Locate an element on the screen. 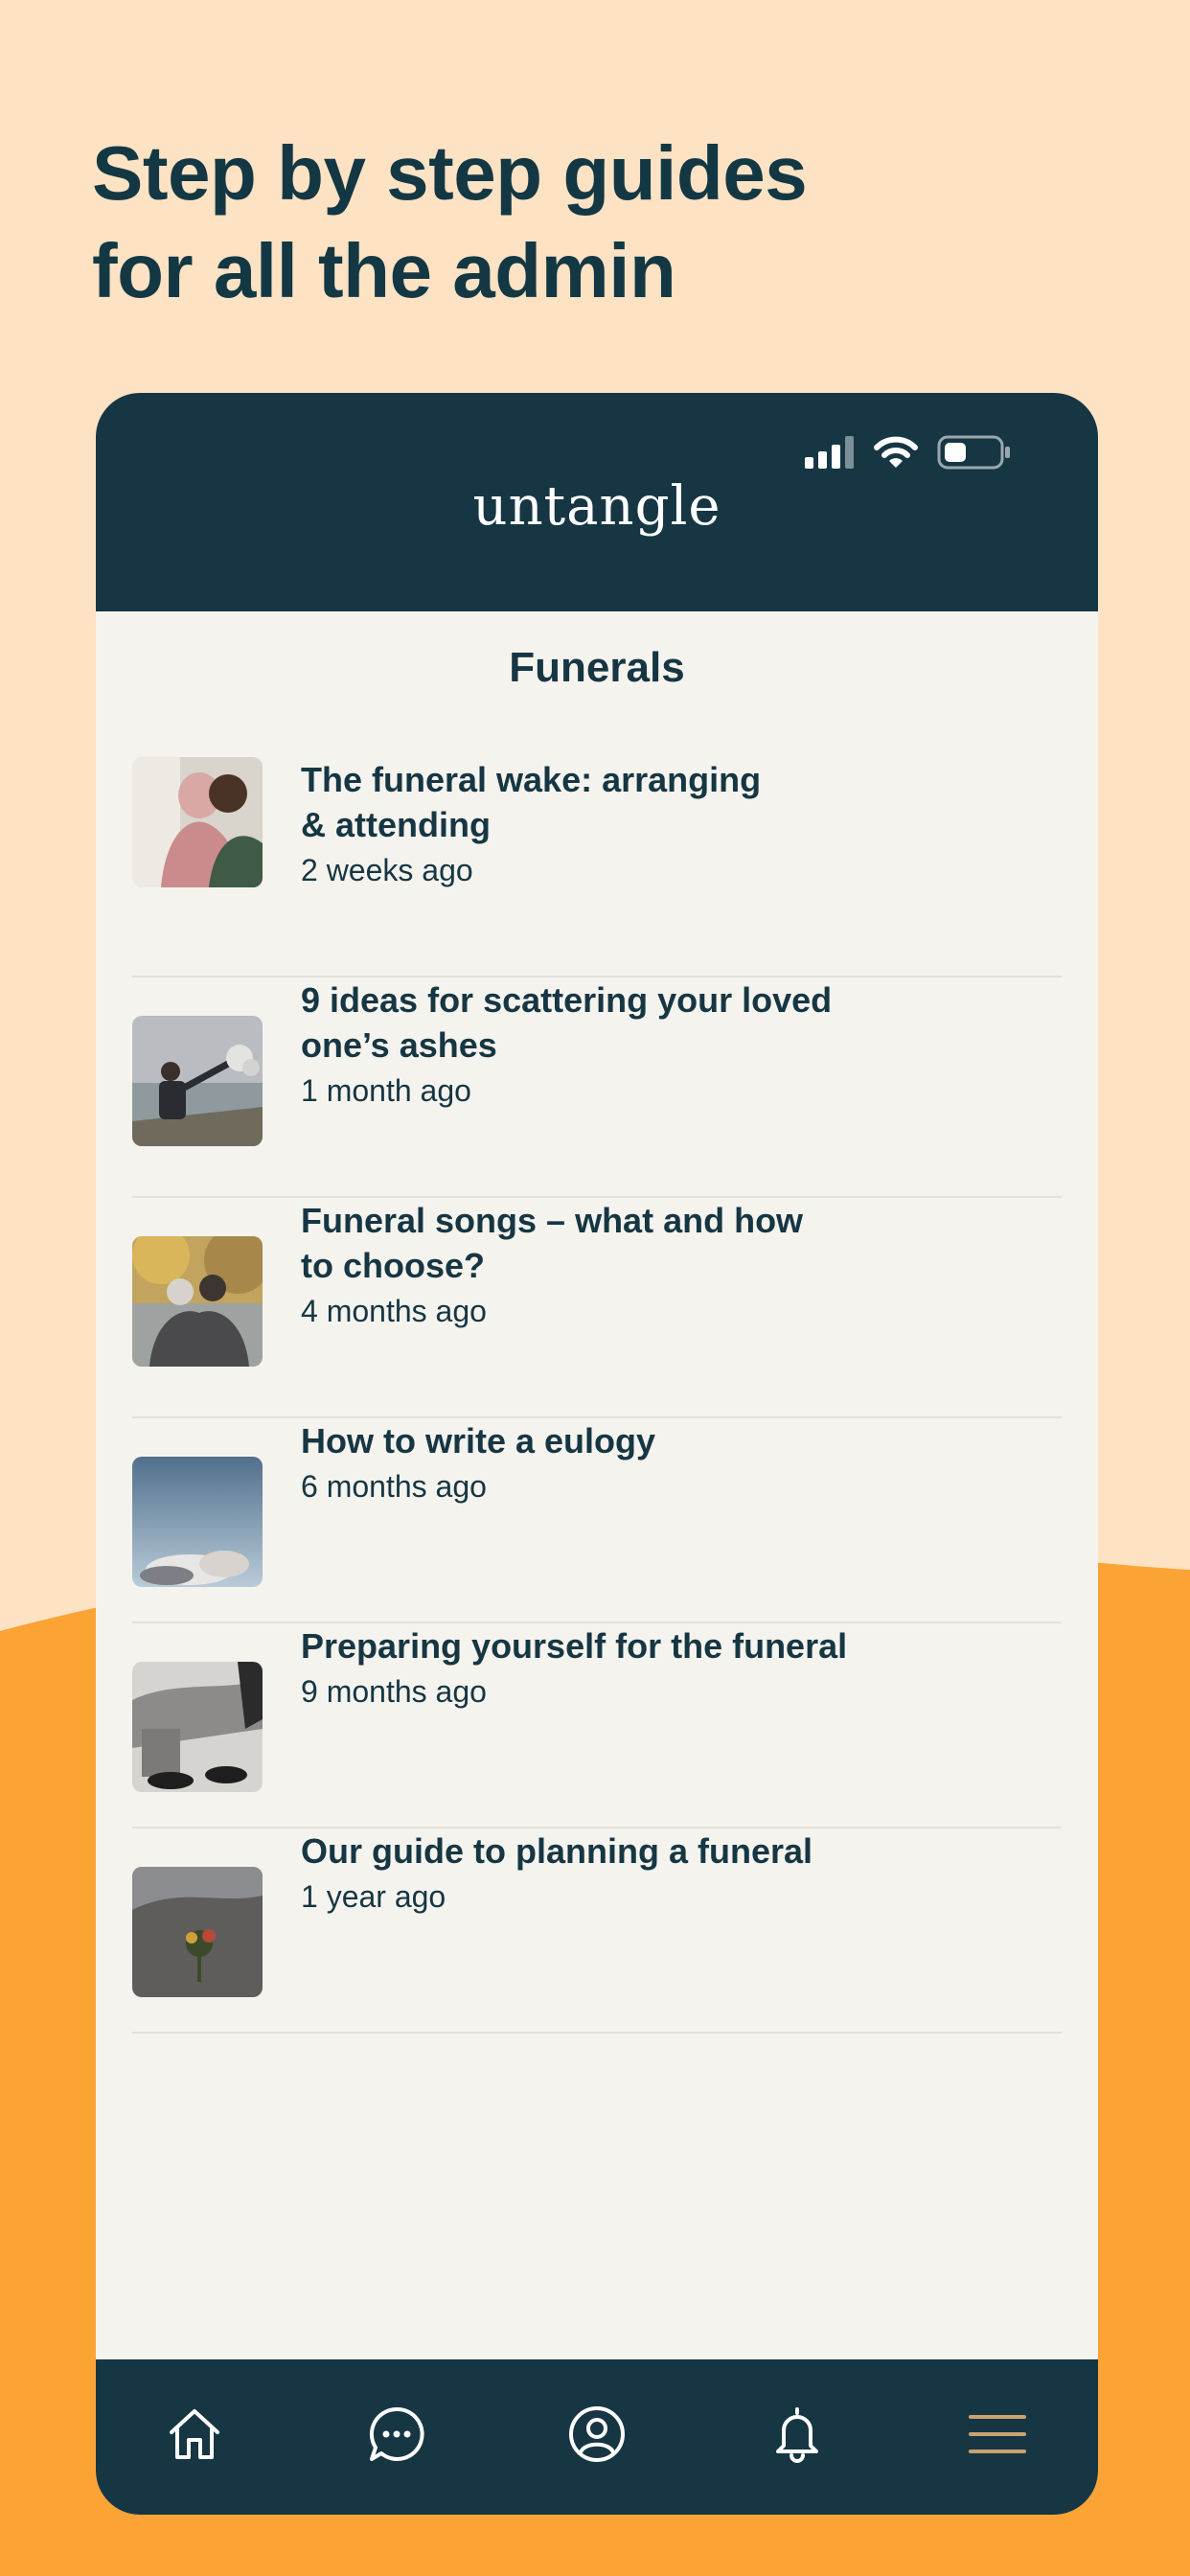  tab-messages is located at coordinates (397, 2434).